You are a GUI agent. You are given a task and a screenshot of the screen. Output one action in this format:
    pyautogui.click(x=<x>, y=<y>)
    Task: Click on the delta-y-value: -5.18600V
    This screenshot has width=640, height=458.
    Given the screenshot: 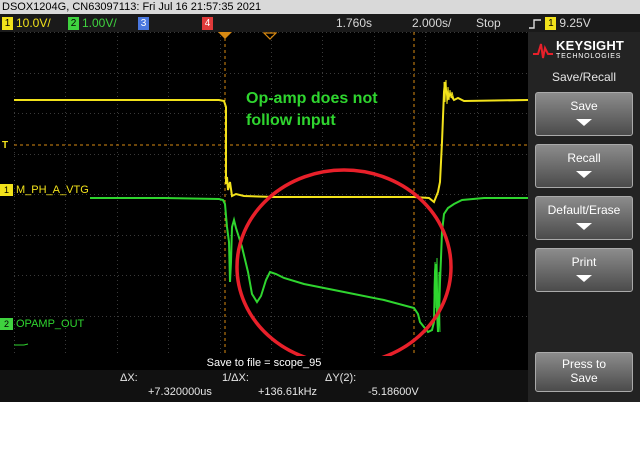 What is the action you would take?
    pyautogui.click(x=393, y=392)
    